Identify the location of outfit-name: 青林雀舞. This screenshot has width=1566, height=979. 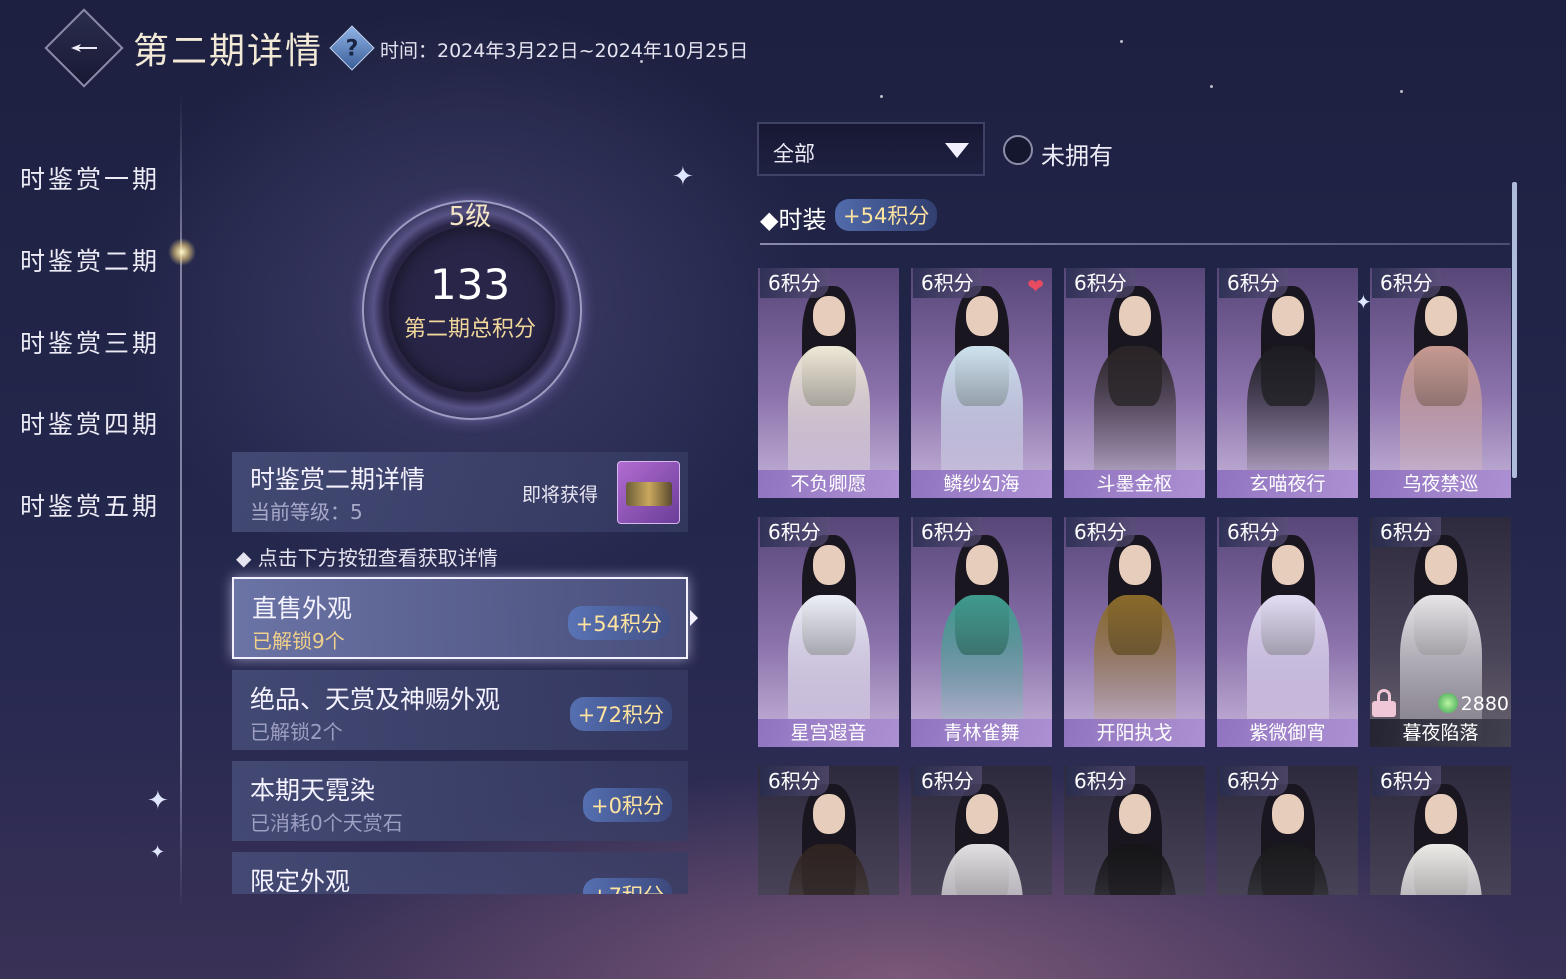
(981, 733).